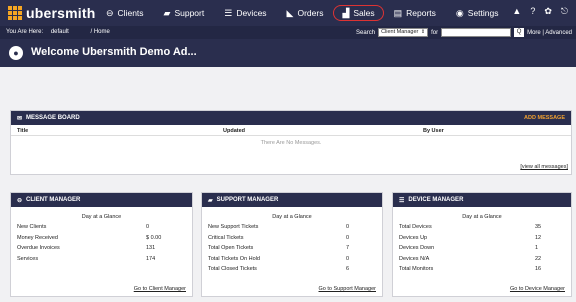  Describe the element at coordinates (413, 237) in the screenshot. I see `stat-label: Devices Up` at that location.